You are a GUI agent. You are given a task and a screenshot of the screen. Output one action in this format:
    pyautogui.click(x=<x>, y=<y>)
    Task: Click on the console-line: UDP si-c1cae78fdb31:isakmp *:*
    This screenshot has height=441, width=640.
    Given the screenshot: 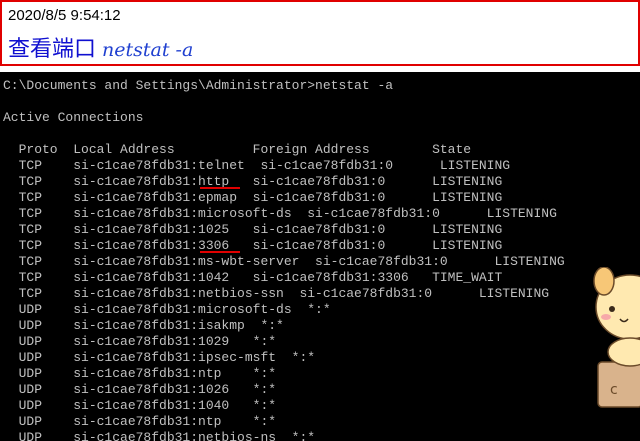 What is the action you would take?
    pyautogui.click(x=143, y=325)
    